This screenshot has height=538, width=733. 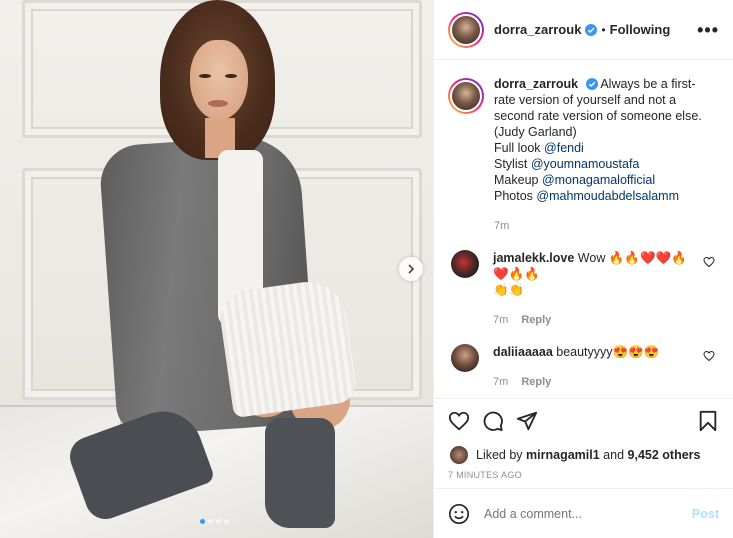 What do you see at coordinates (563, 455) in the screenshot?
I see `liker-username: mirnagamil1` at bounding box center [563, 455].